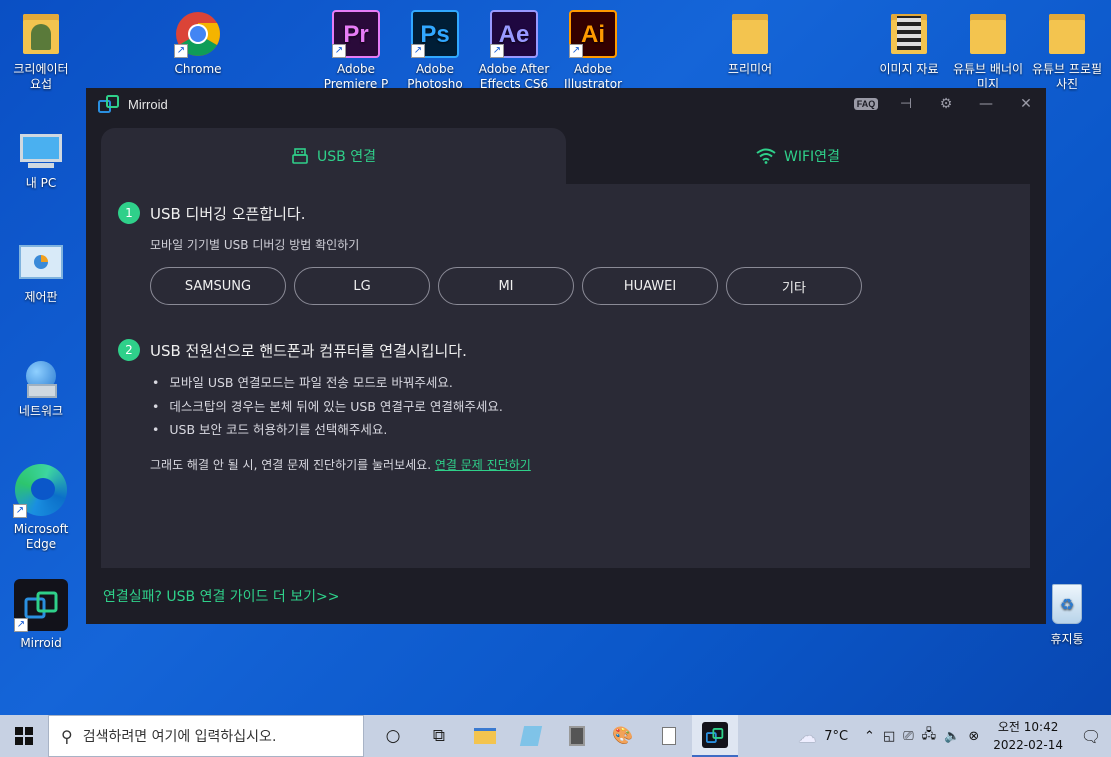  I want to click on mi-button: MI, so click(506, 286).